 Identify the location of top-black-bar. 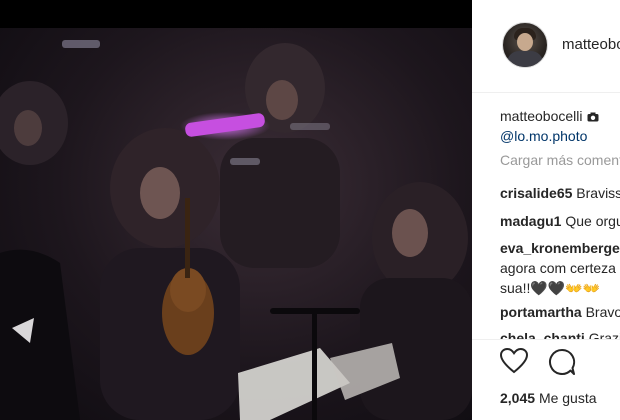
(236, 14).